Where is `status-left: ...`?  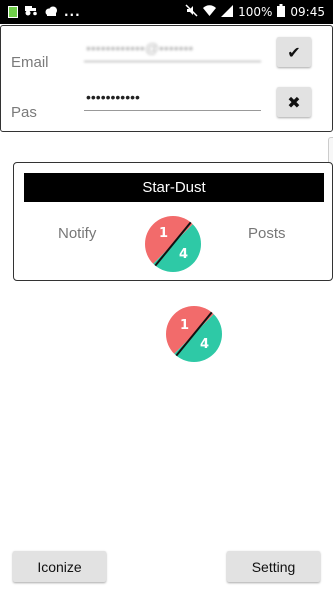 status-left: ... is located at coordinates (44, 11).